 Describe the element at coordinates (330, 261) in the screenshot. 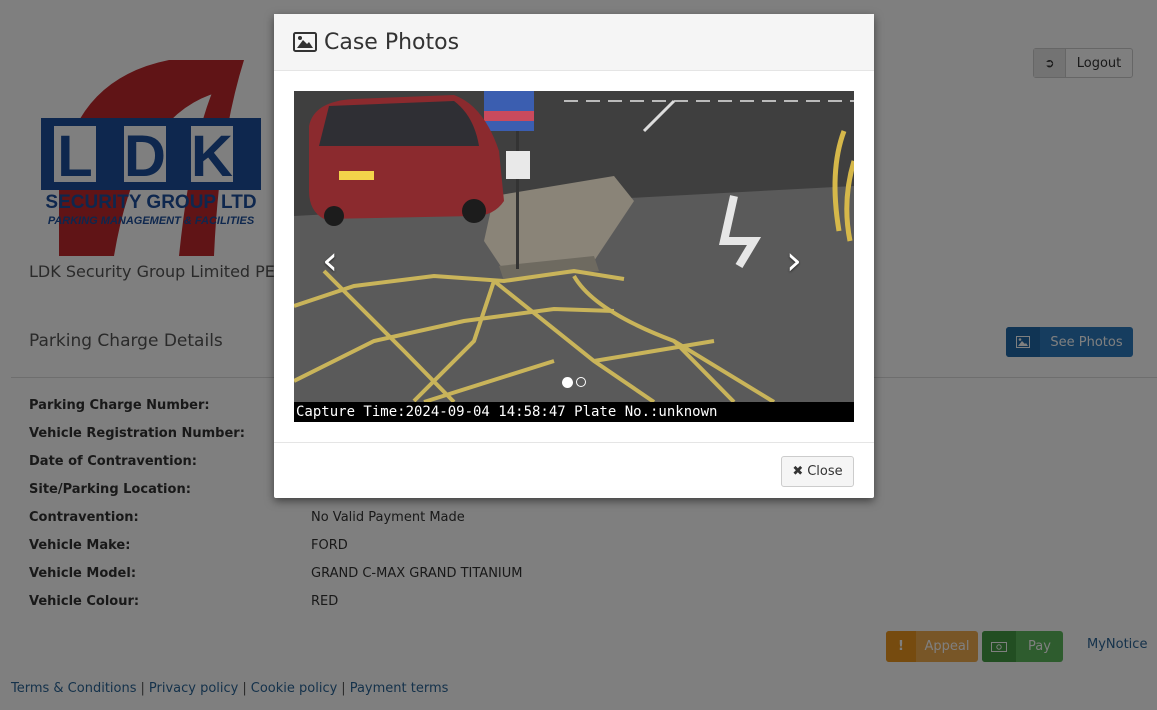

I see `prev-slide-icon: ‹` at that location.